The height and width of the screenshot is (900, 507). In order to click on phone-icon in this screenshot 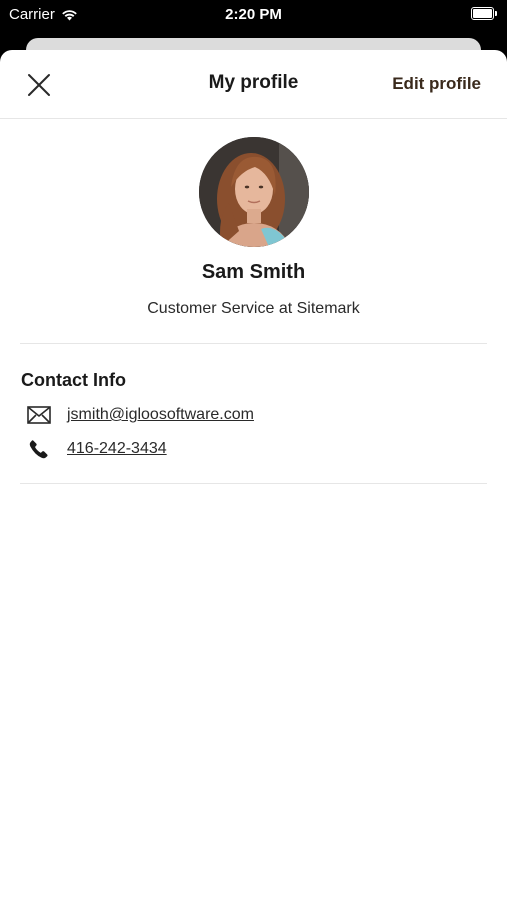, I will do `click(39, 449)`.